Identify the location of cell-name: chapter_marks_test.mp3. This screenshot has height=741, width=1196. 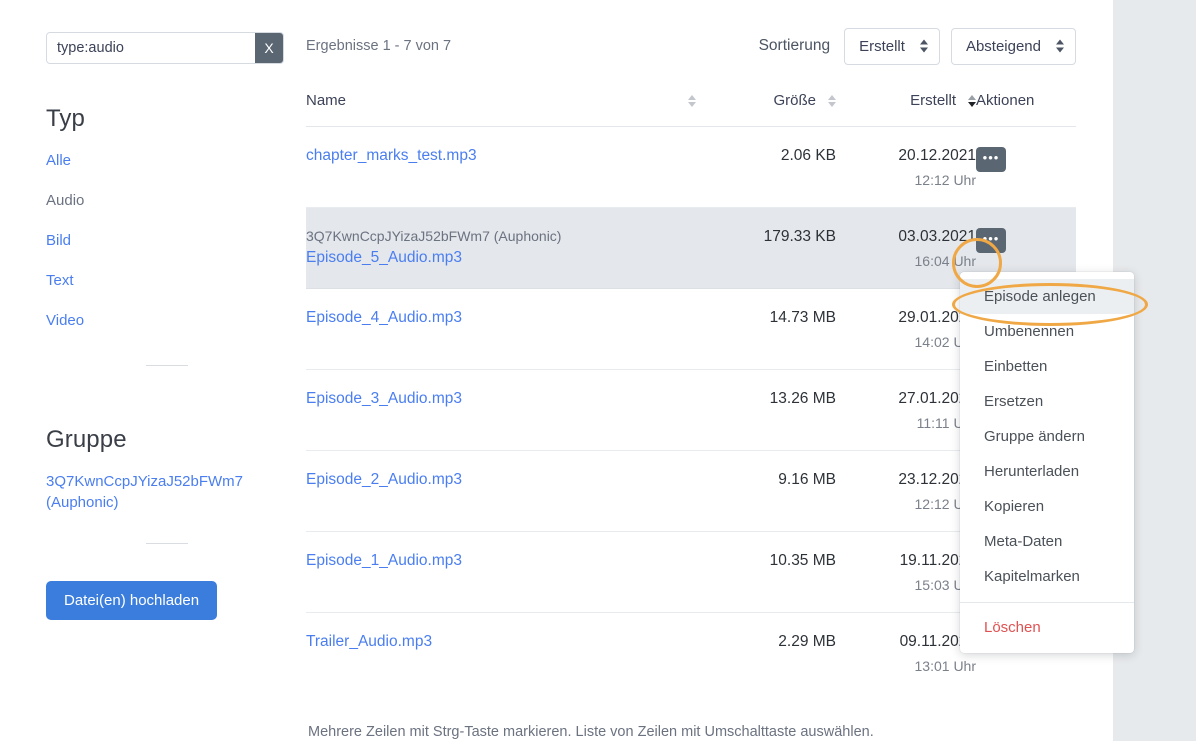
(501, 167).